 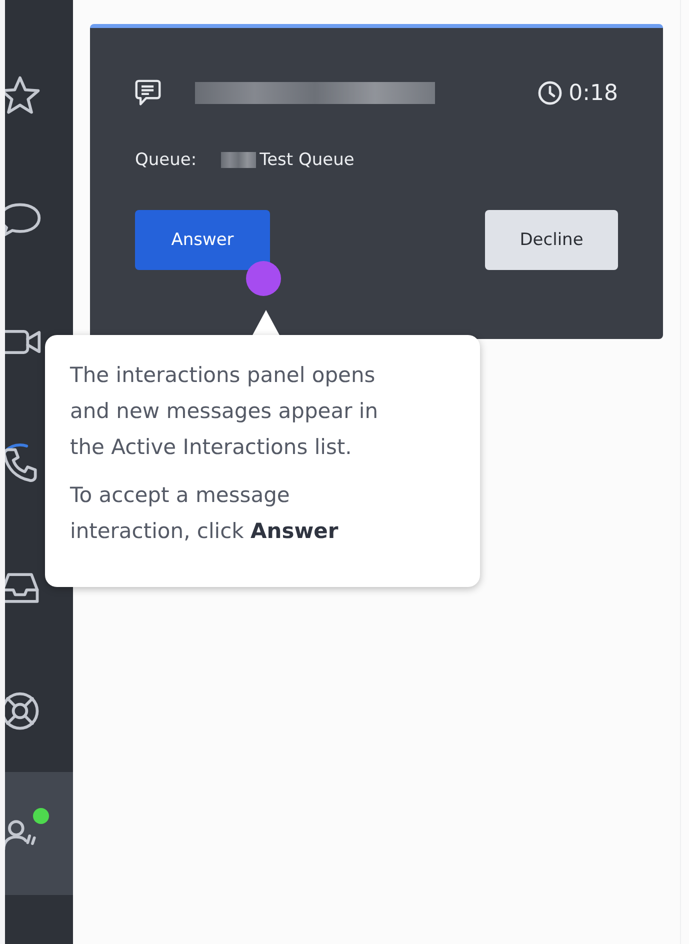 What do you see at coordinates (225, 411) in the screenshot?
I see `tooltip-text: The interactions panel opens and new messages appear in the Active Interactions list.` at bounding box center [225, 411].